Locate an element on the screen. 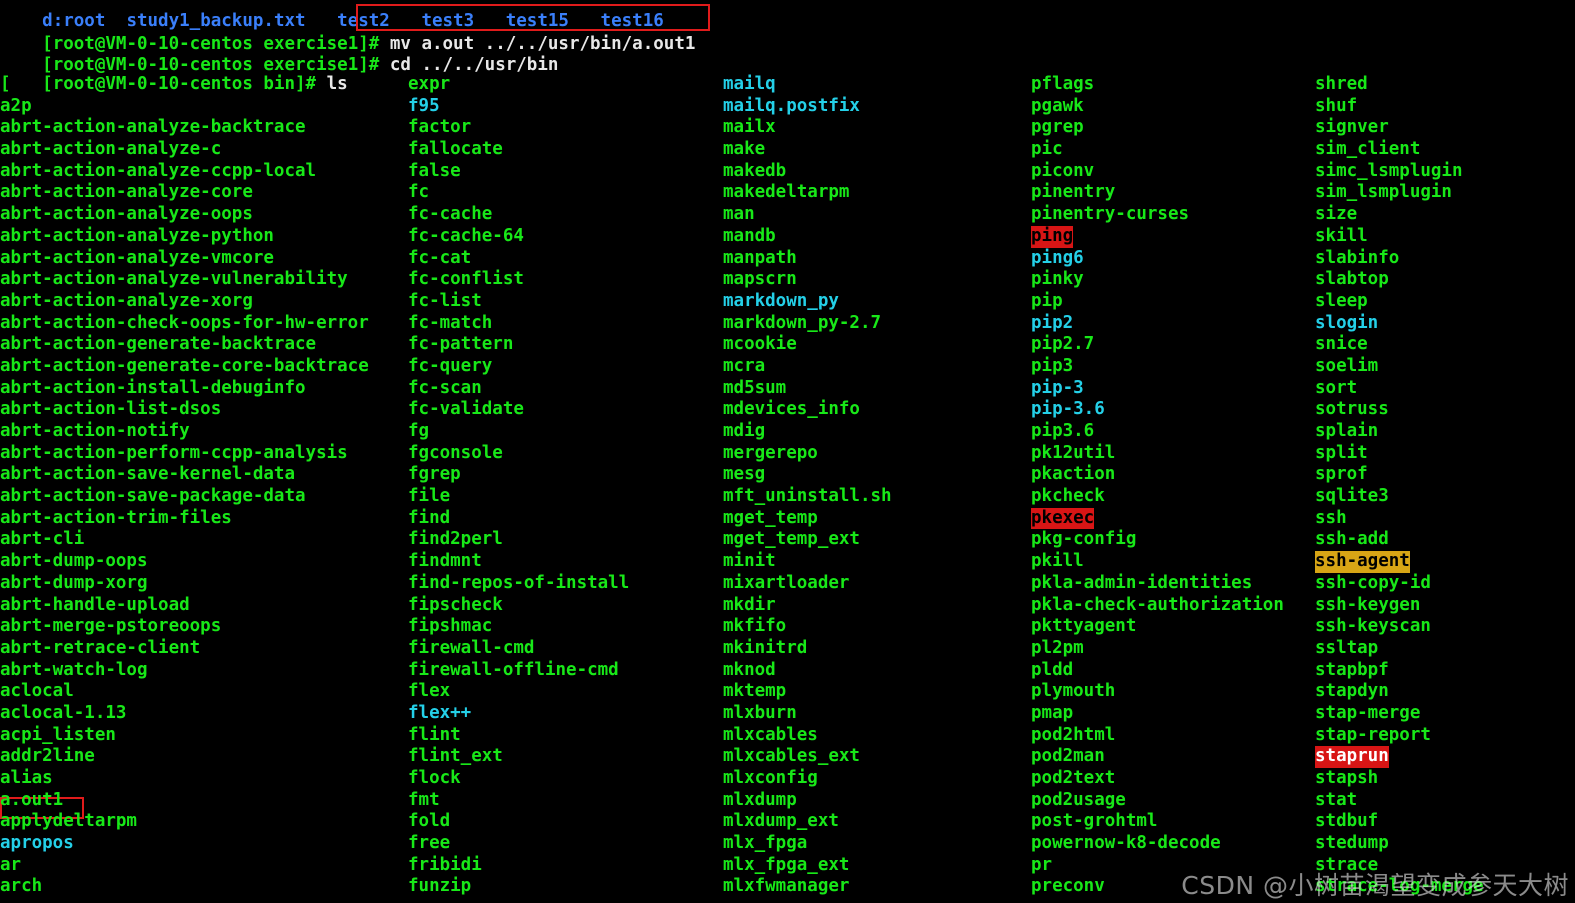 The width and height of the screenshot is (1575, 903). ls-entry: slabtop is located at coordinates (1352, 279).